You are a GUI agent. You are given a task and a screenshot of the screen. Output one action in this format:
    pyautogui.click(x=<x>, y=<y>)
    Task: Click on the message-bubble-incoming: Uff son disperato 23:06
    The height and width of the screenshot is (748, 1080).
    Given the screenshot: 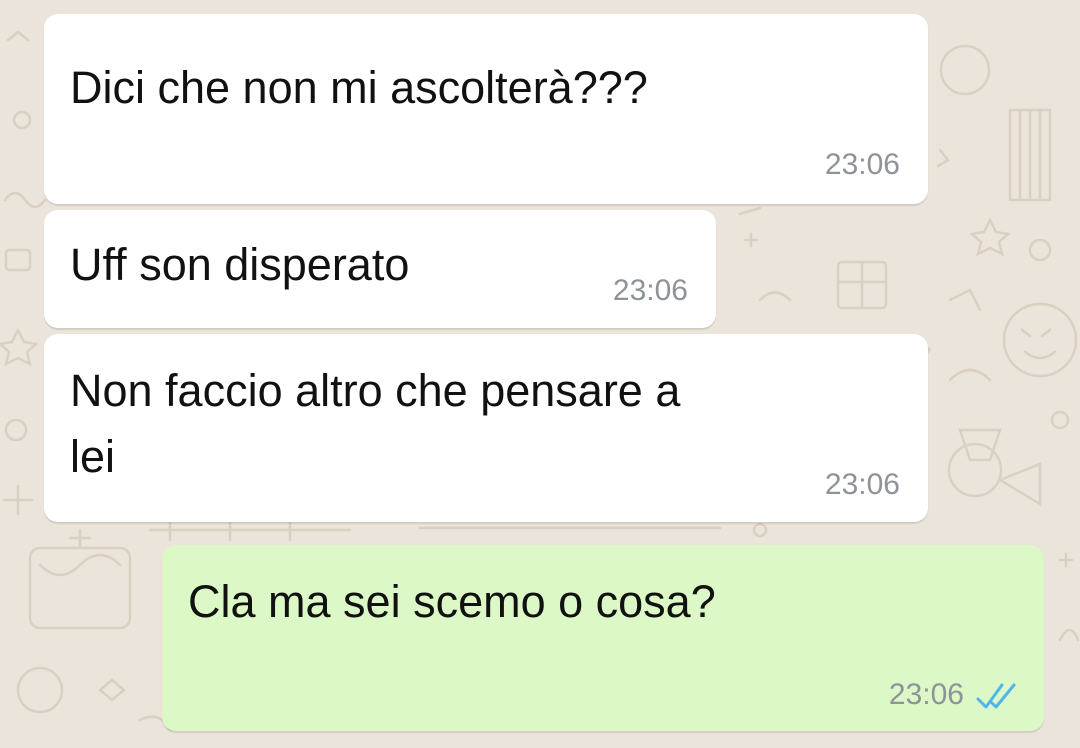 What is the action you would take?
    pyautogui.click(x=380, y=269)
    